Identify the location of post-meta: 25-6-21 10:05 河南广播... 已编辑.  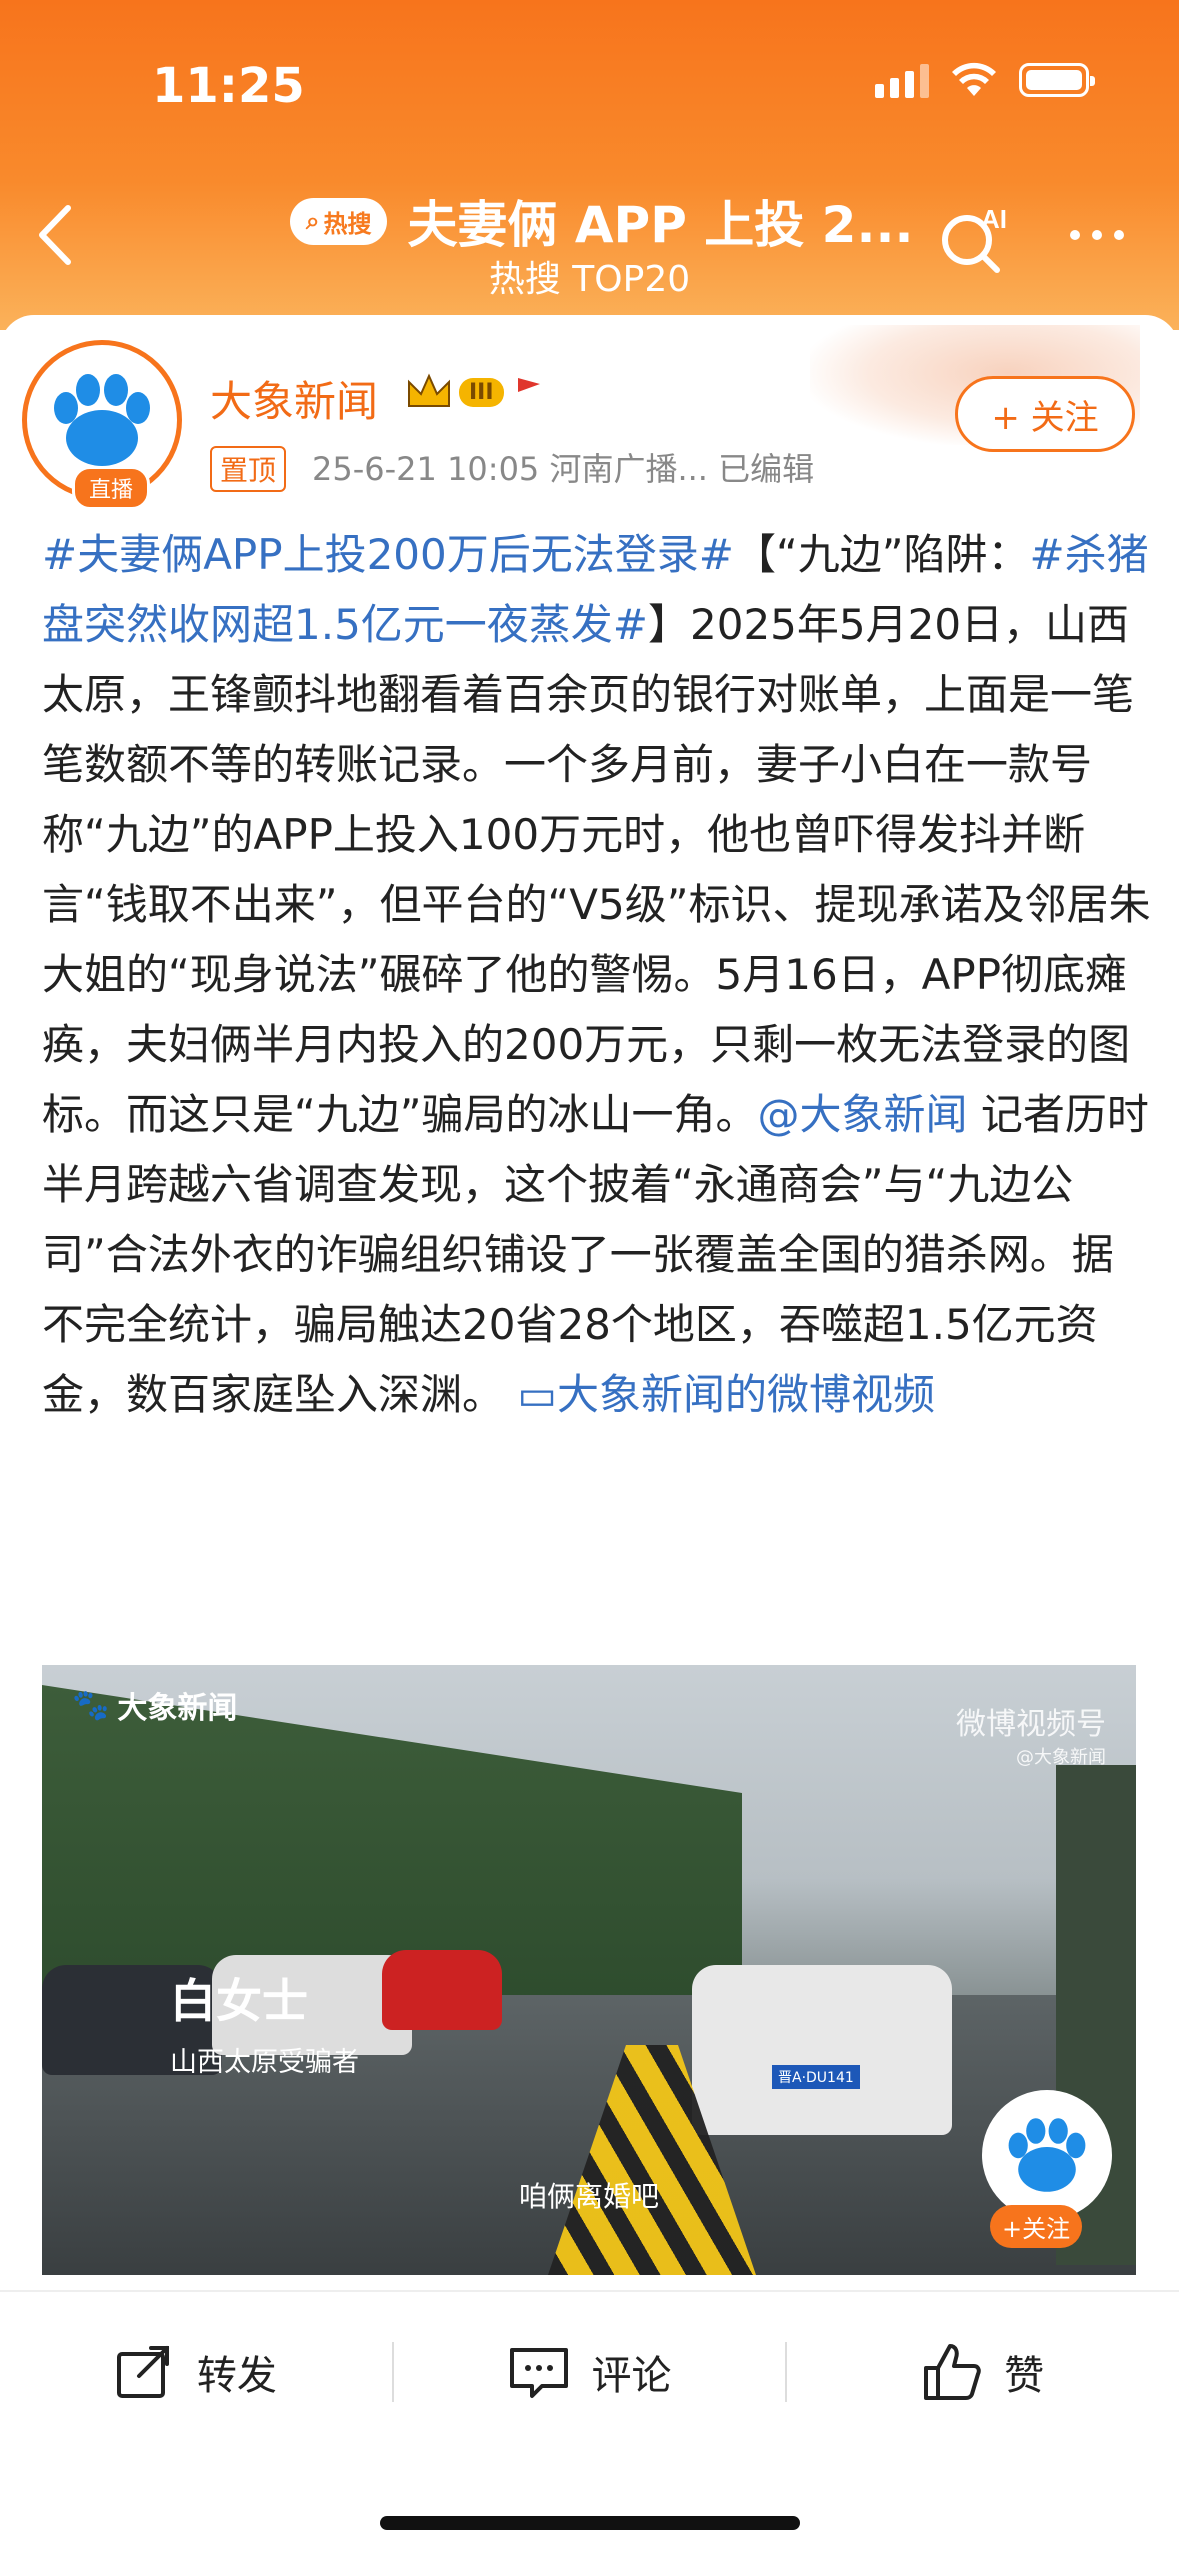
(563, 469).